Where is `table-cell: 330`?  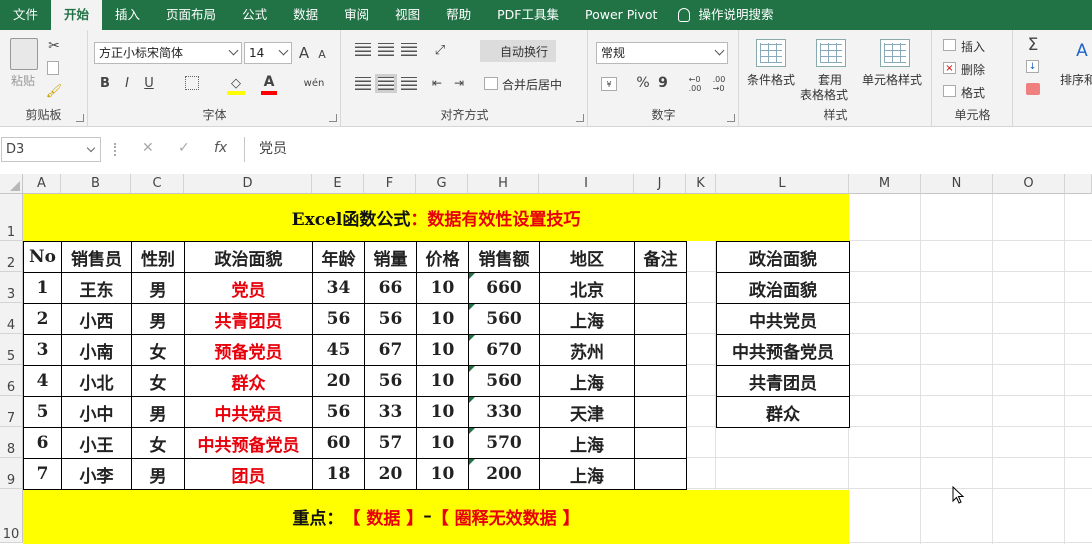
table-cell: 330 is located at coordinates (504, 412).